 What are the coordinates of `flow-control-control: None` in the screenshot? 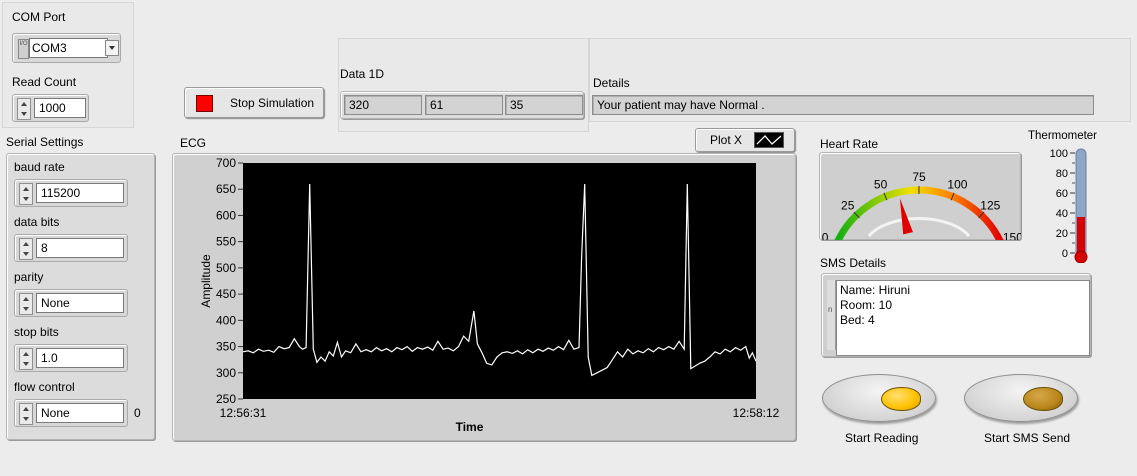 It's located at (71, 413).